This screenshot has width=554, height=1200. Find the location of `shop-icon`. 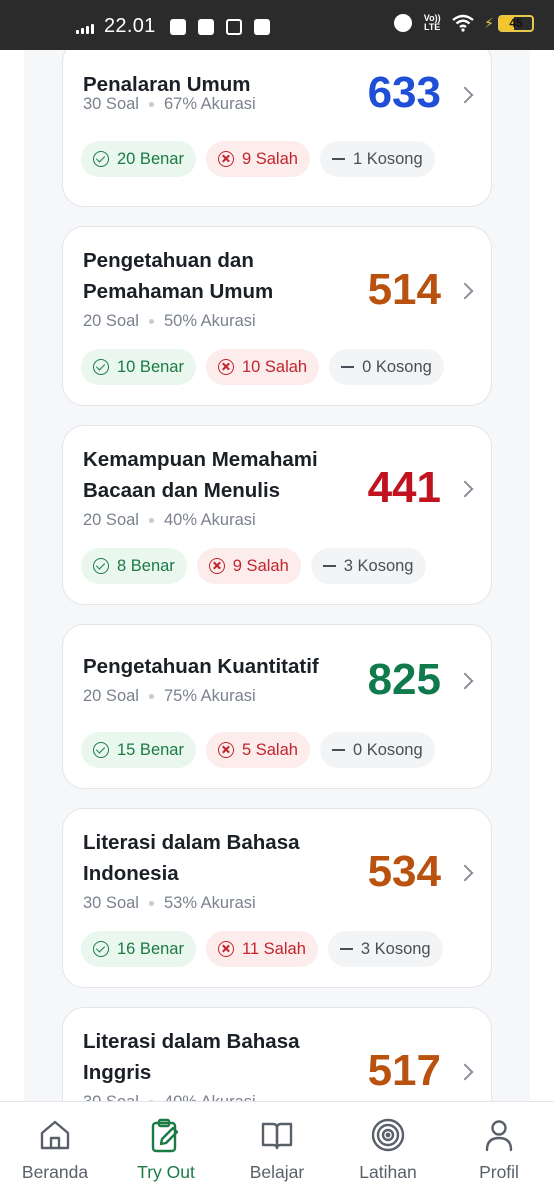

shop-icon is located at coordinates (261, 26).